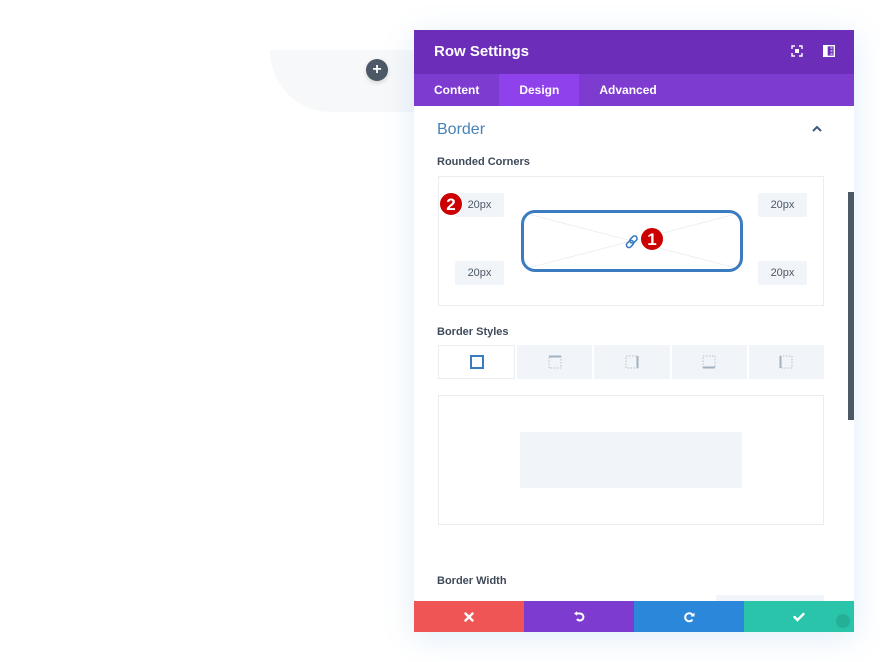  I want to click on border-section-title: Border, so click(461, 130).